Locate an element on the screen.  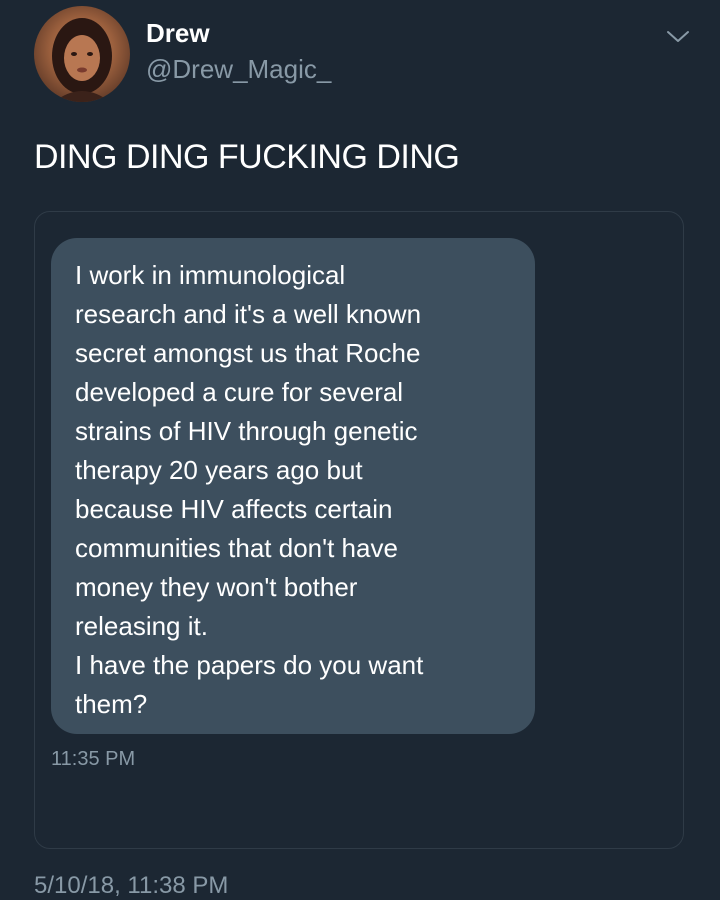
message-line: strains of HIV through genetic is located at coordinates (246, 431).